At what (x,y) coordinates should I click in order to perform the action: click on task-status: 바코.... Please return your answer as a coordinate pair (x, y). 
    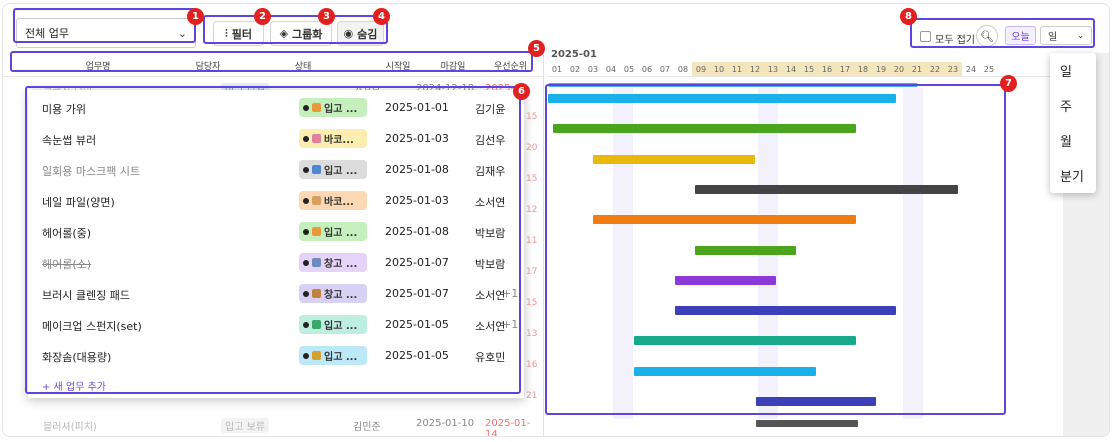
    Looking at the image, I should click on (339, 140).